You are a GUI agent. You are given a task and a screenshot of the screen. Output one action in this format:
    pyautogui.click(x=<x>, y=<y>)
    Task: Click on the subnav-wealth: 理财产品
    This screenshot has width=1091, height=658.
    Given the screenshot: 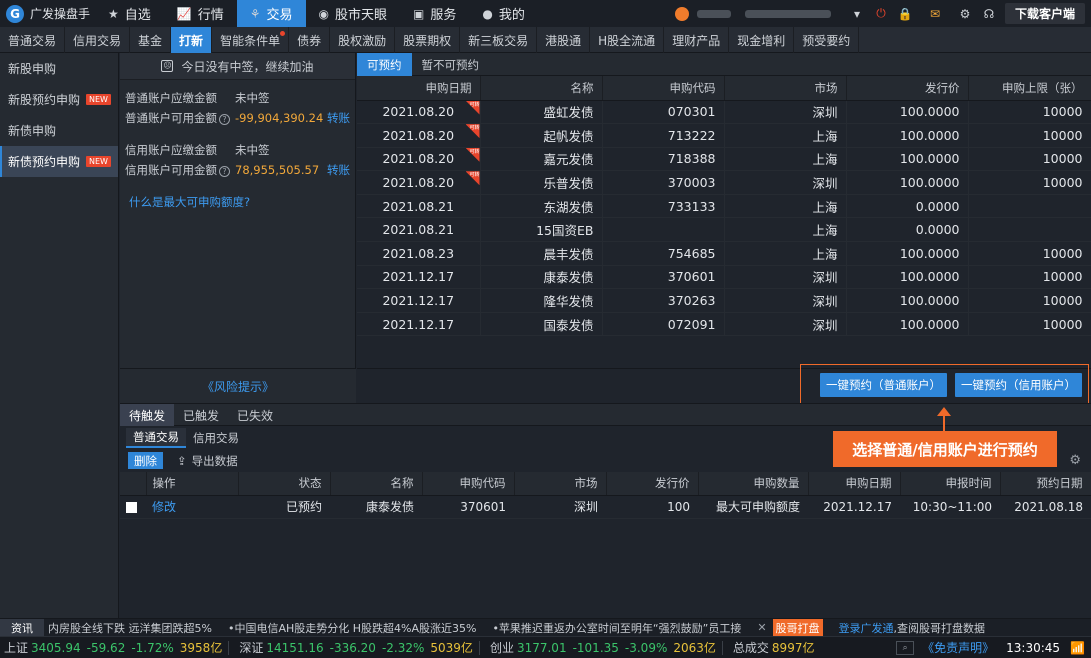 What is the action you would take?
    pyautogui.click(x=697, y=40)
    